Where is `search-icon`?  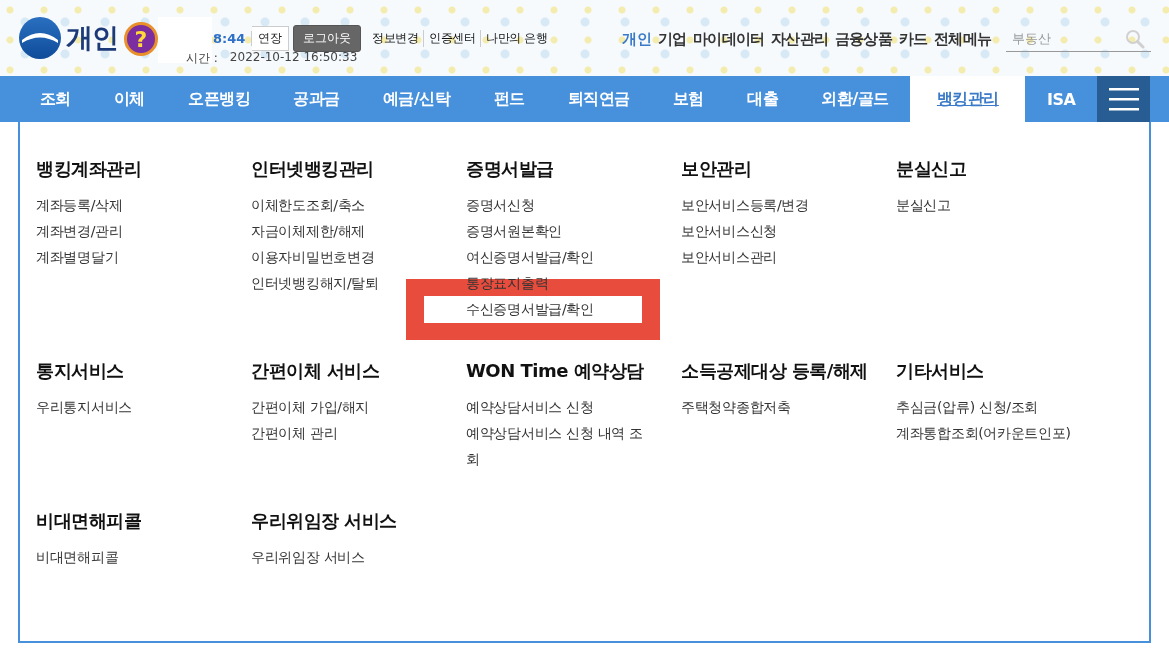 search-icon is located at coordinates (1135, 39).